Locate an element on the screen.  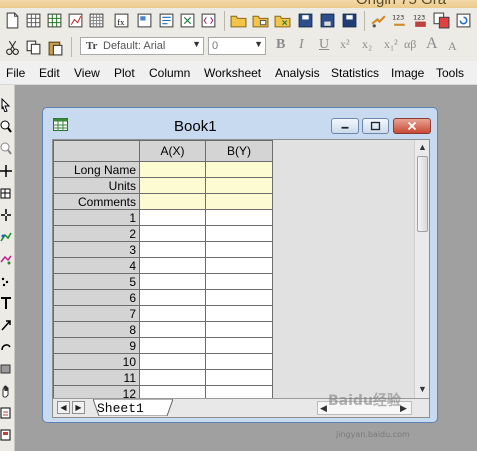
prev-sheet-icon: ◀ is located at coordinates (63, 407).